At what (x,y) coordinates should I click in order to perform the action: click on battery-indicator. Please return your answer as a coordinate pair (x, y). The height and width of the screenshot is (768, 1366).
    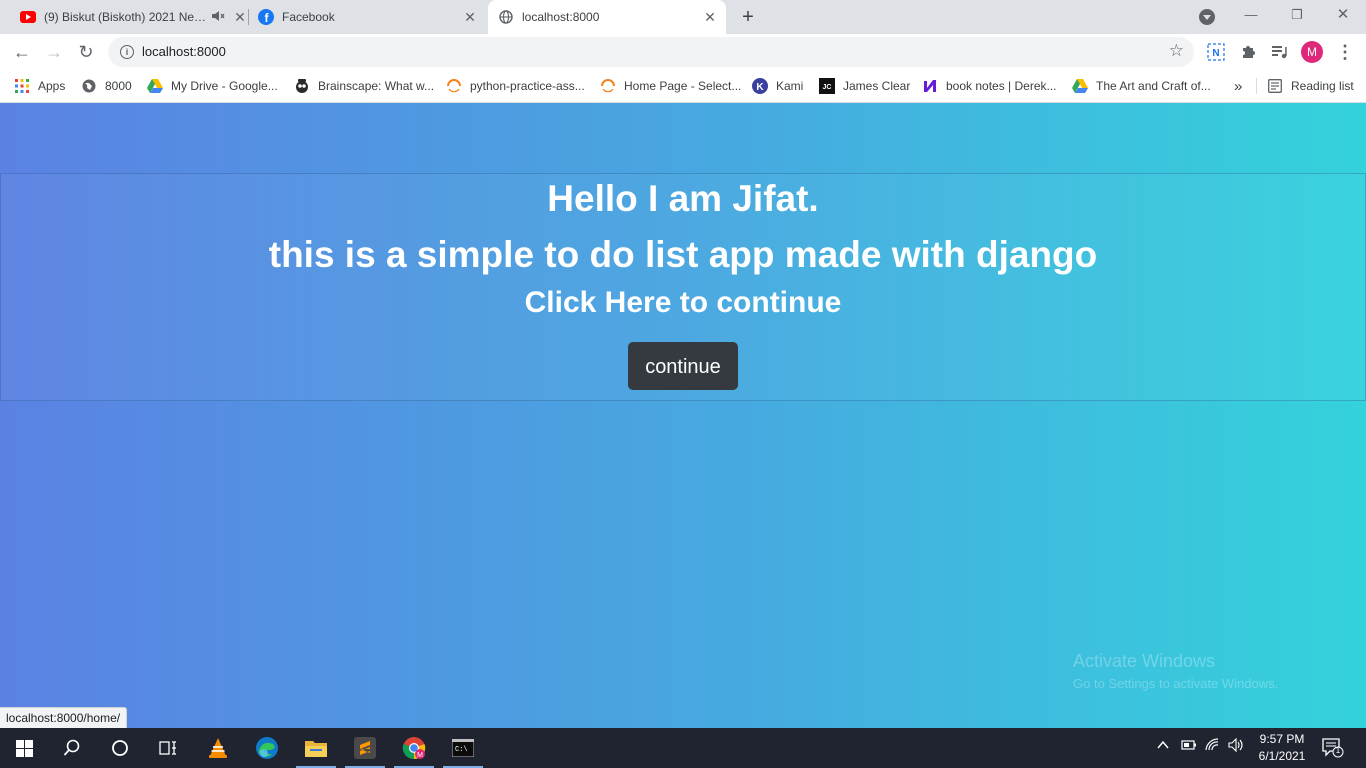
    Looking at the image, I should click on (1189, 746).